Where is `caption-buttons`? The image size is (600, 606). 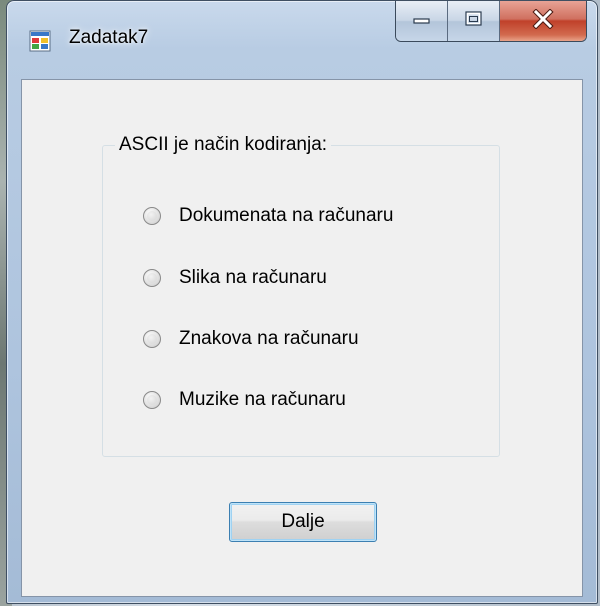 caption-buttons is located at coordinates (491, 21).